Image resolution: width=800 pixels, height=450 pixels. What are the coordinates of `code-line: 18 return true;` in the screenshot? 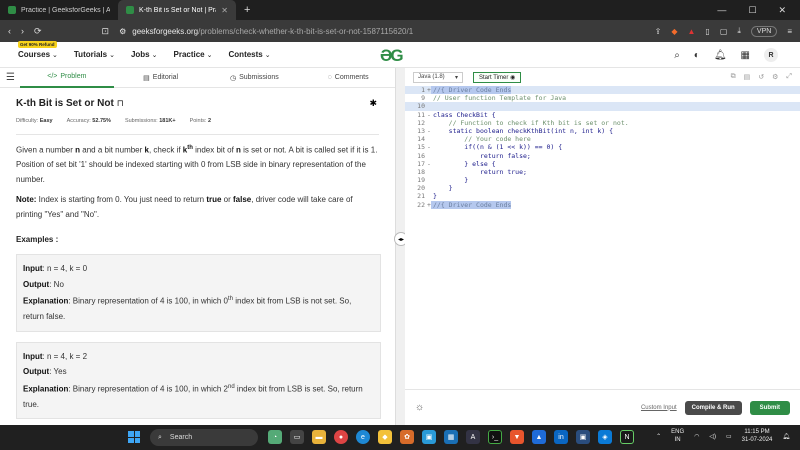 It's located at (602, 172).